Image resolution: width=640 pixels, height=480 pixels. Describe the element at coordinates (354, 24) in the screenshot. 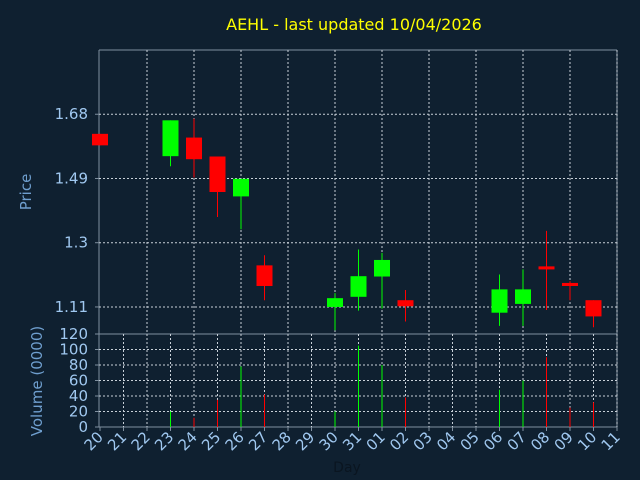

I see `chart-title: AEHL - last updated 10/04/2026` at that location.